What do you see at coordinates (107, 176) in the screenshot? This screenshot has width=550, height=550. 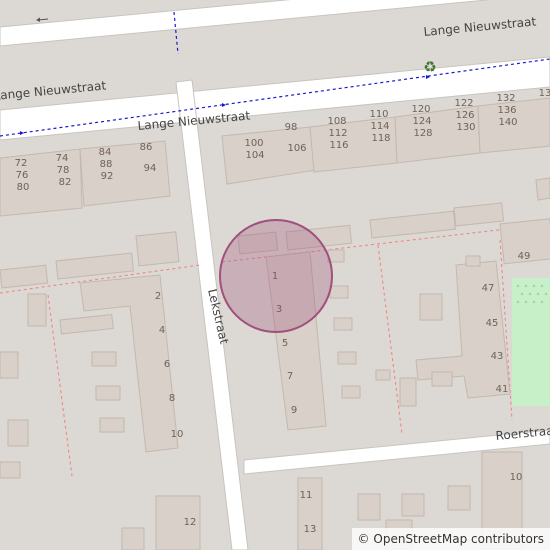 I see `house-number: 92` at bounding box center [107, 176].